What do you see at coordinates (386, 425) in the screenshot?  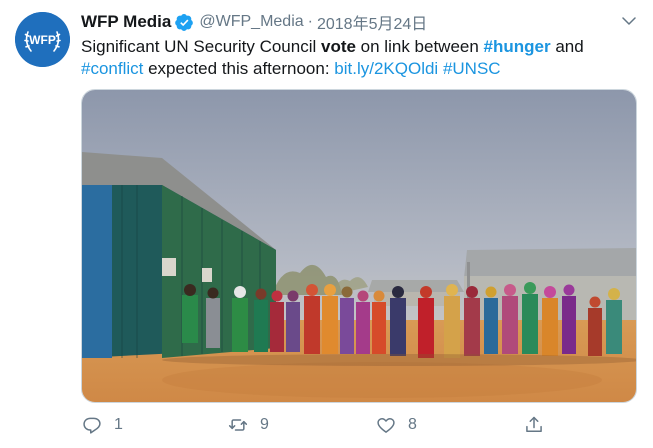 I see `heart-icon` at bounding box center [386, 425].